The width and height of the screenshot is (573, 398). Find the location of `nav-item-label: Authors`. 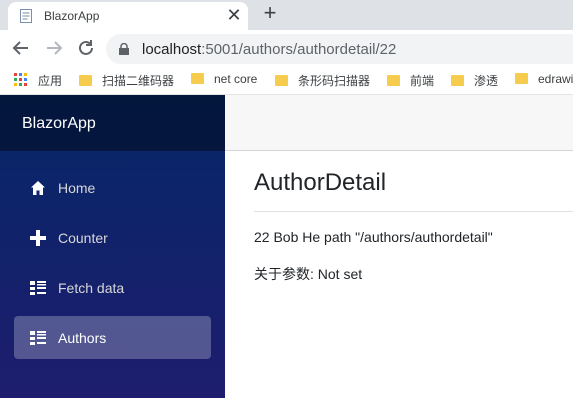

nav-item-label: Authors is located at coordinates (82, 338).